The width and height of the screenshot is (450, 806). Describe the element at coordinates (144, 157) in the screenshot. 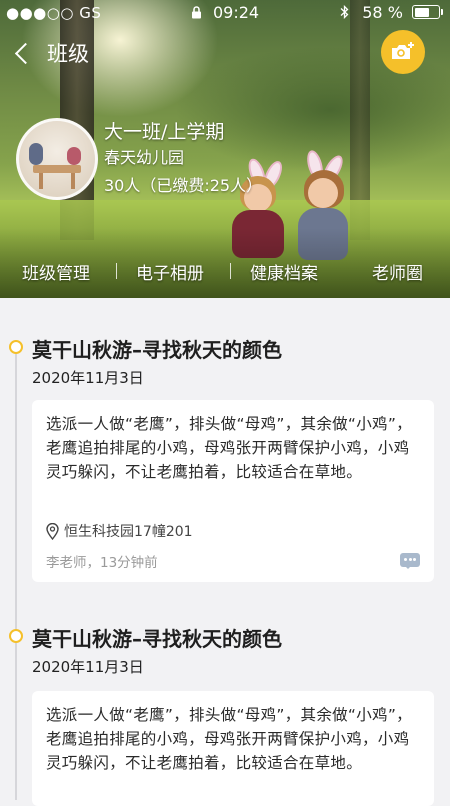

I see `school-name: 春天幼儿园` at that location.